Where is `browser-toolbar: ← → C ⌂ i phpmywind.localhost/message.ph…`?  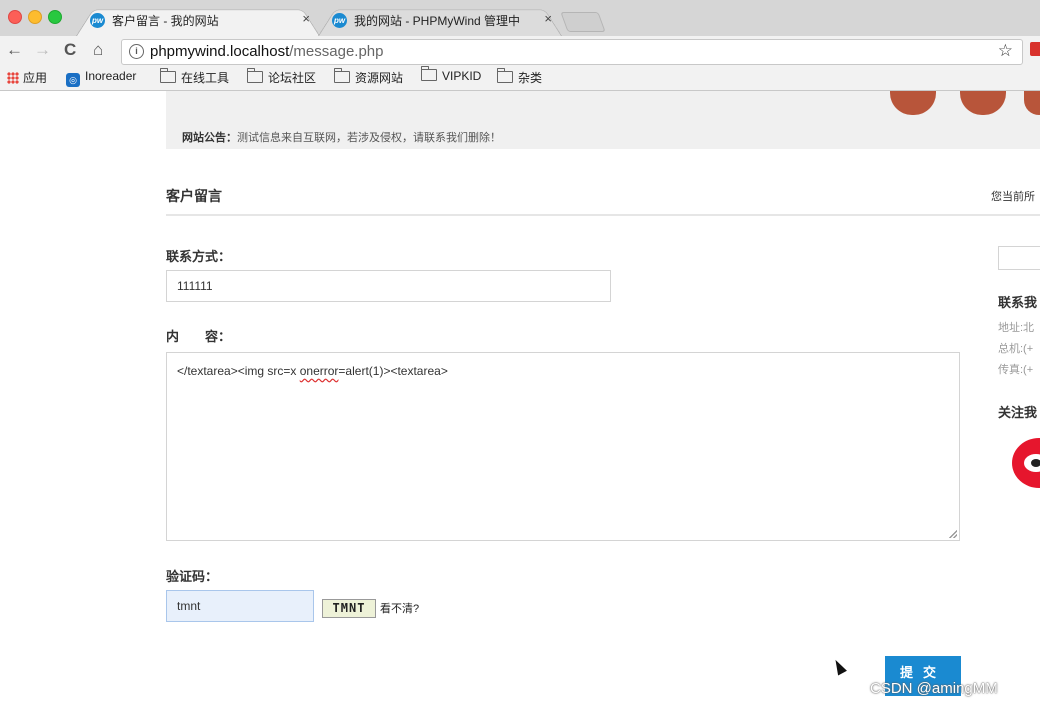
browser-toolbar: ← → C ⌂ i phpmywind.localhost/message.ph… is located at coordinates (520, 51).